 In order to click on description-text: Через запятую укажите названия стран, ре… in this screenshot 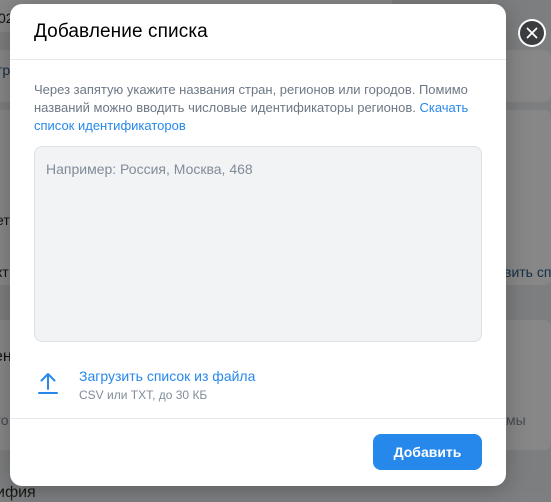, I will do `click(251, 98)`.